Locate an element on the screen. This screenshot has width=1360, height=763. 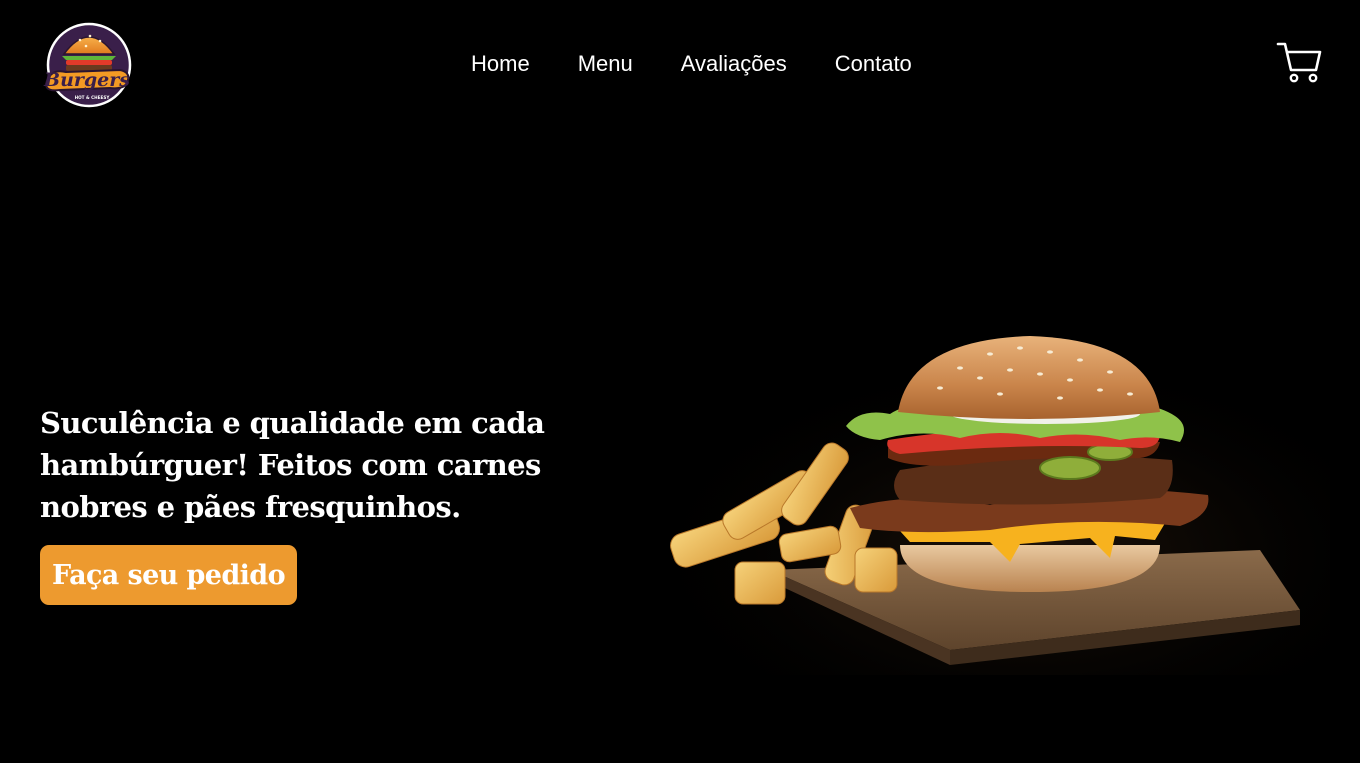
nav-item-home: Home is located at coordinates (500, 64).